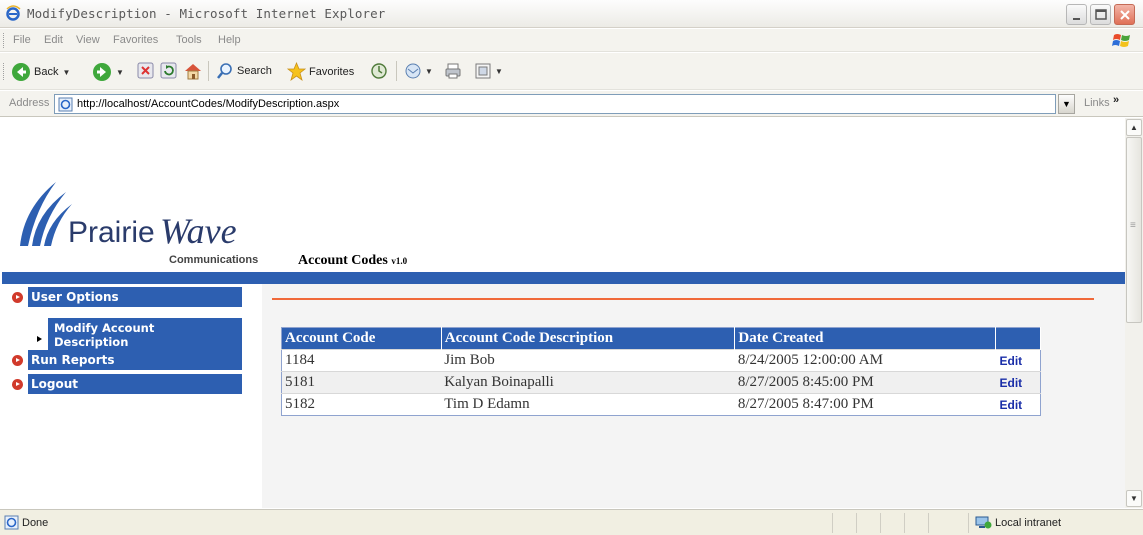 The width and height of the screenshot is (1143, 535). I want to click on back-button: Back ▼, so click(40, 72).